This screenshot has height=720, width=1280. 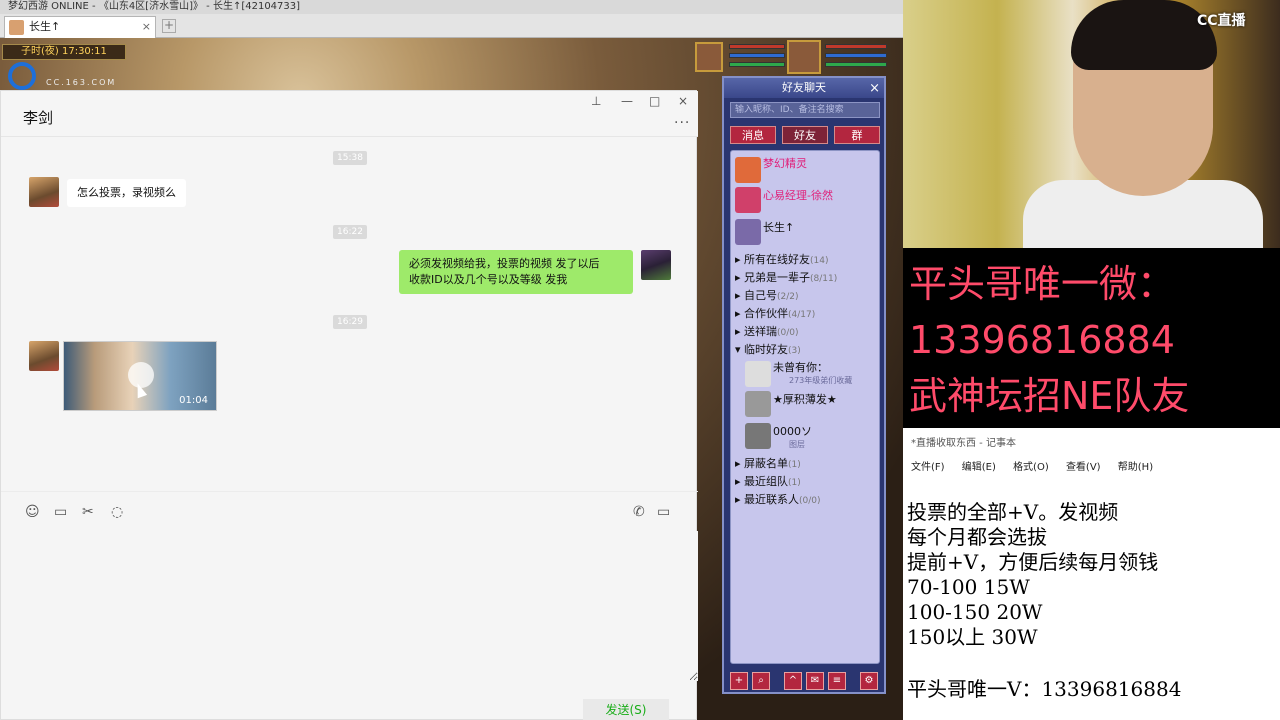 I want to click on search-icon: ⌕, so click(x=761, y=681).